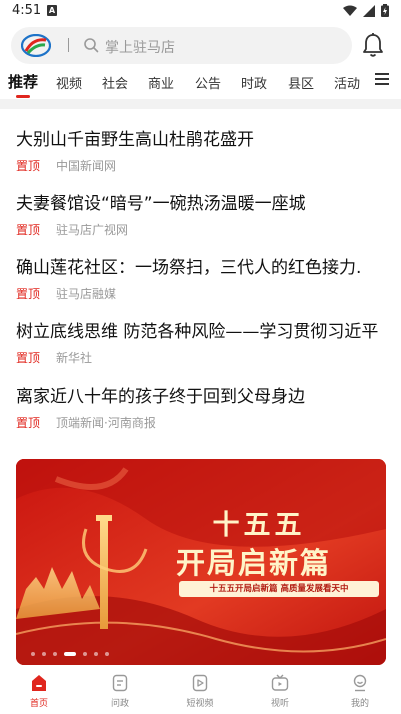  I want to click on tab-events: 活动, so click(347, 82).